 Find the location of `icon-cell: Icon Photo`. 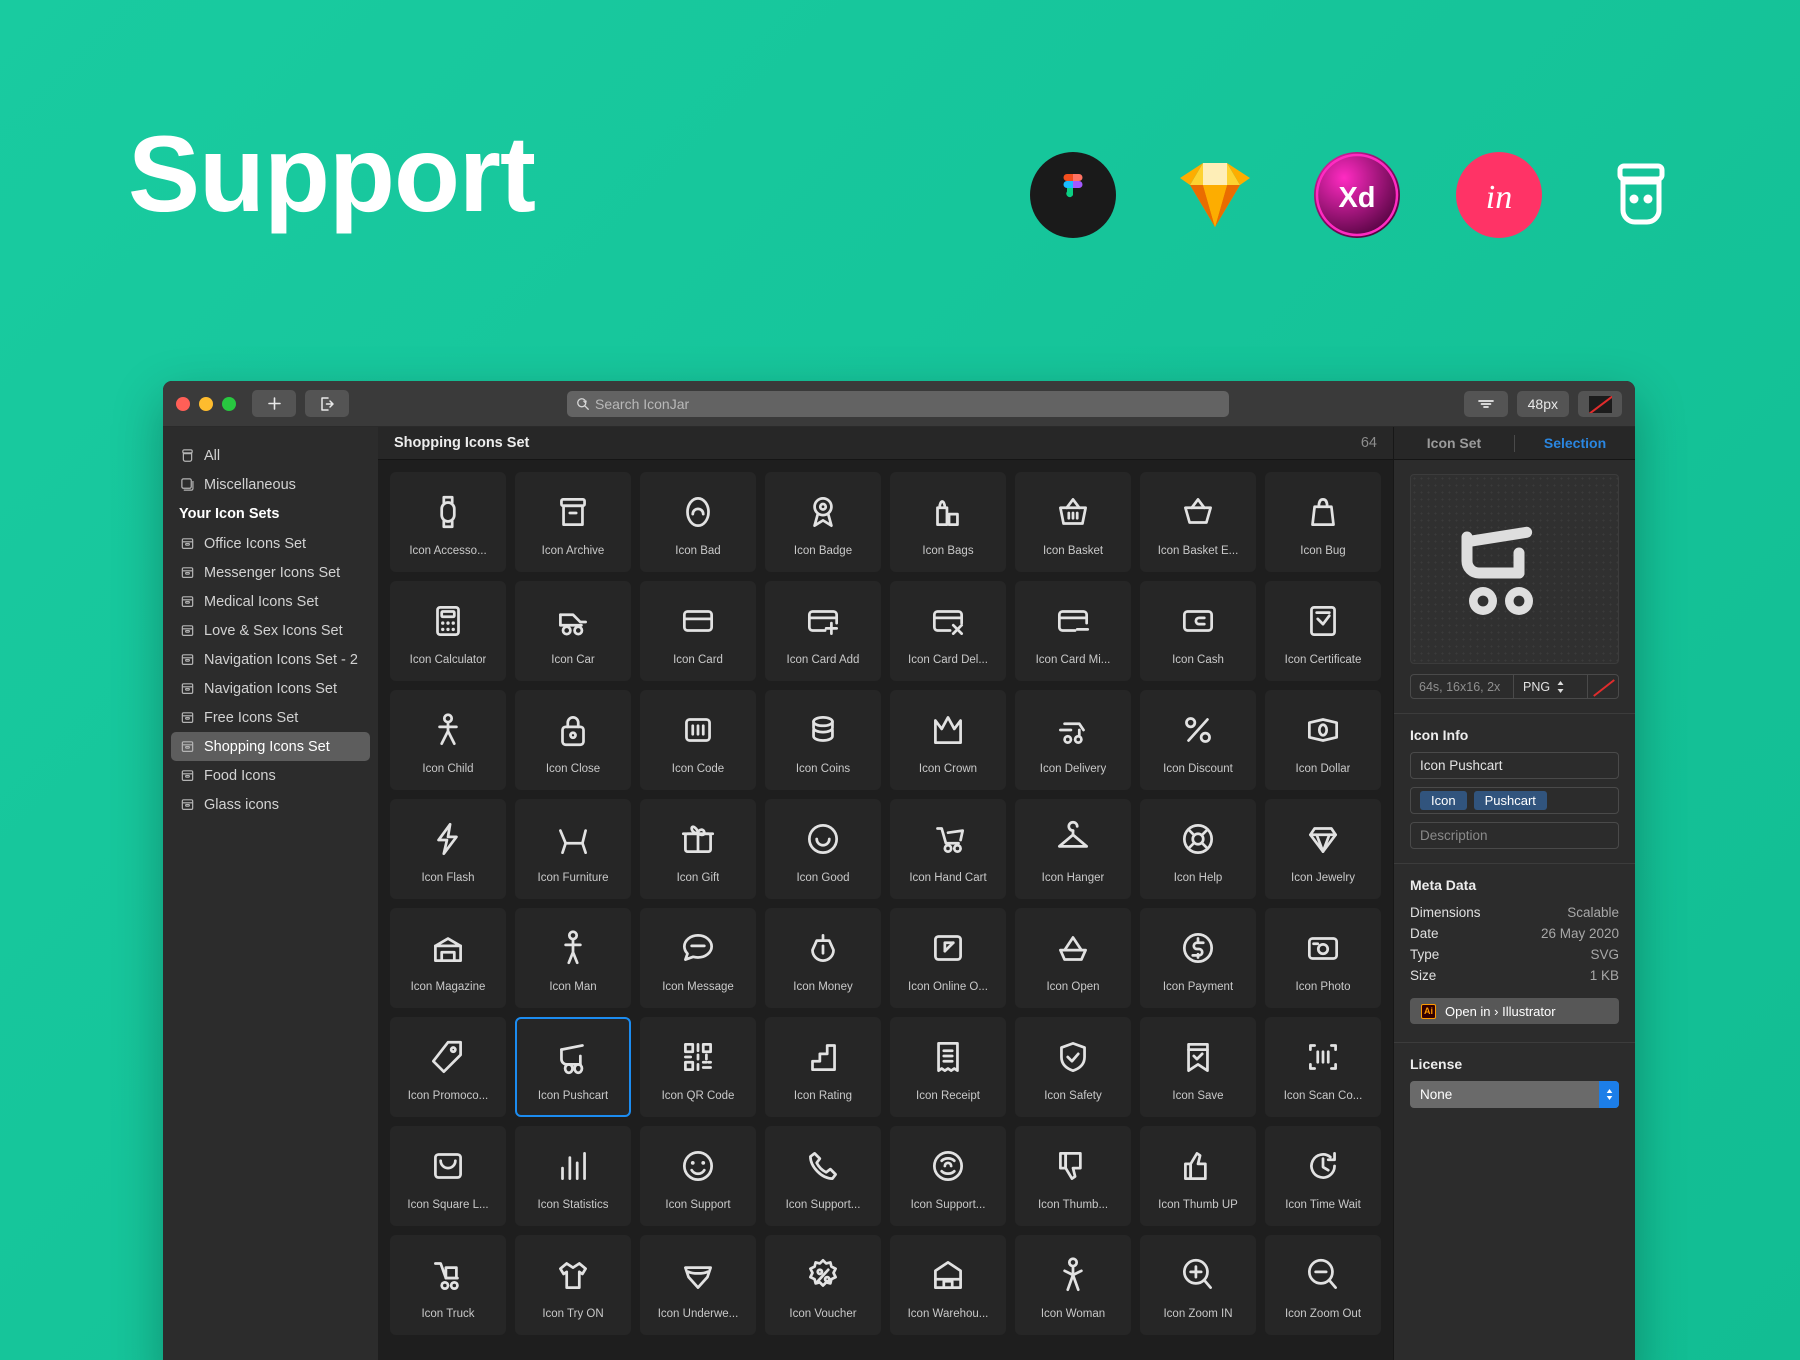

icon-cell: Icon Photo is located at coordinates (1323, 958).